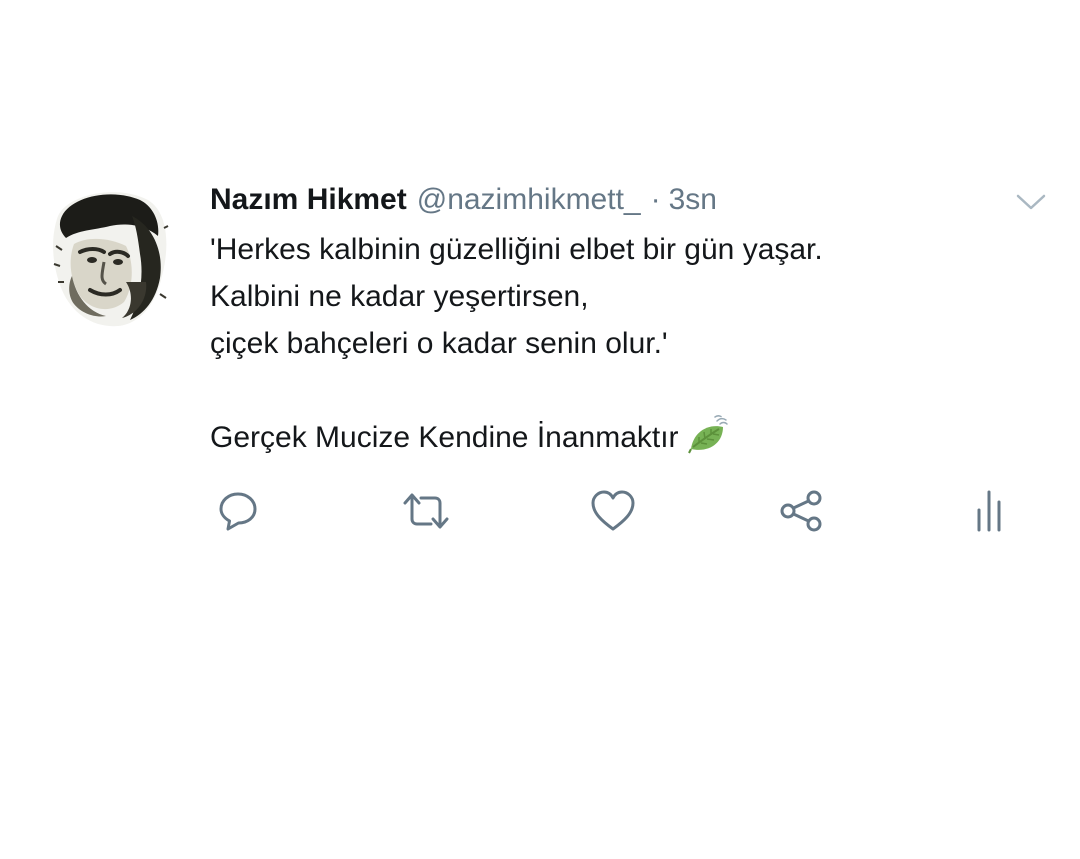 This screenshot has height=859, width=1080. Describe the element at coordinates (540, 511) in the screenshot. I see `tweet-actions` at that location.